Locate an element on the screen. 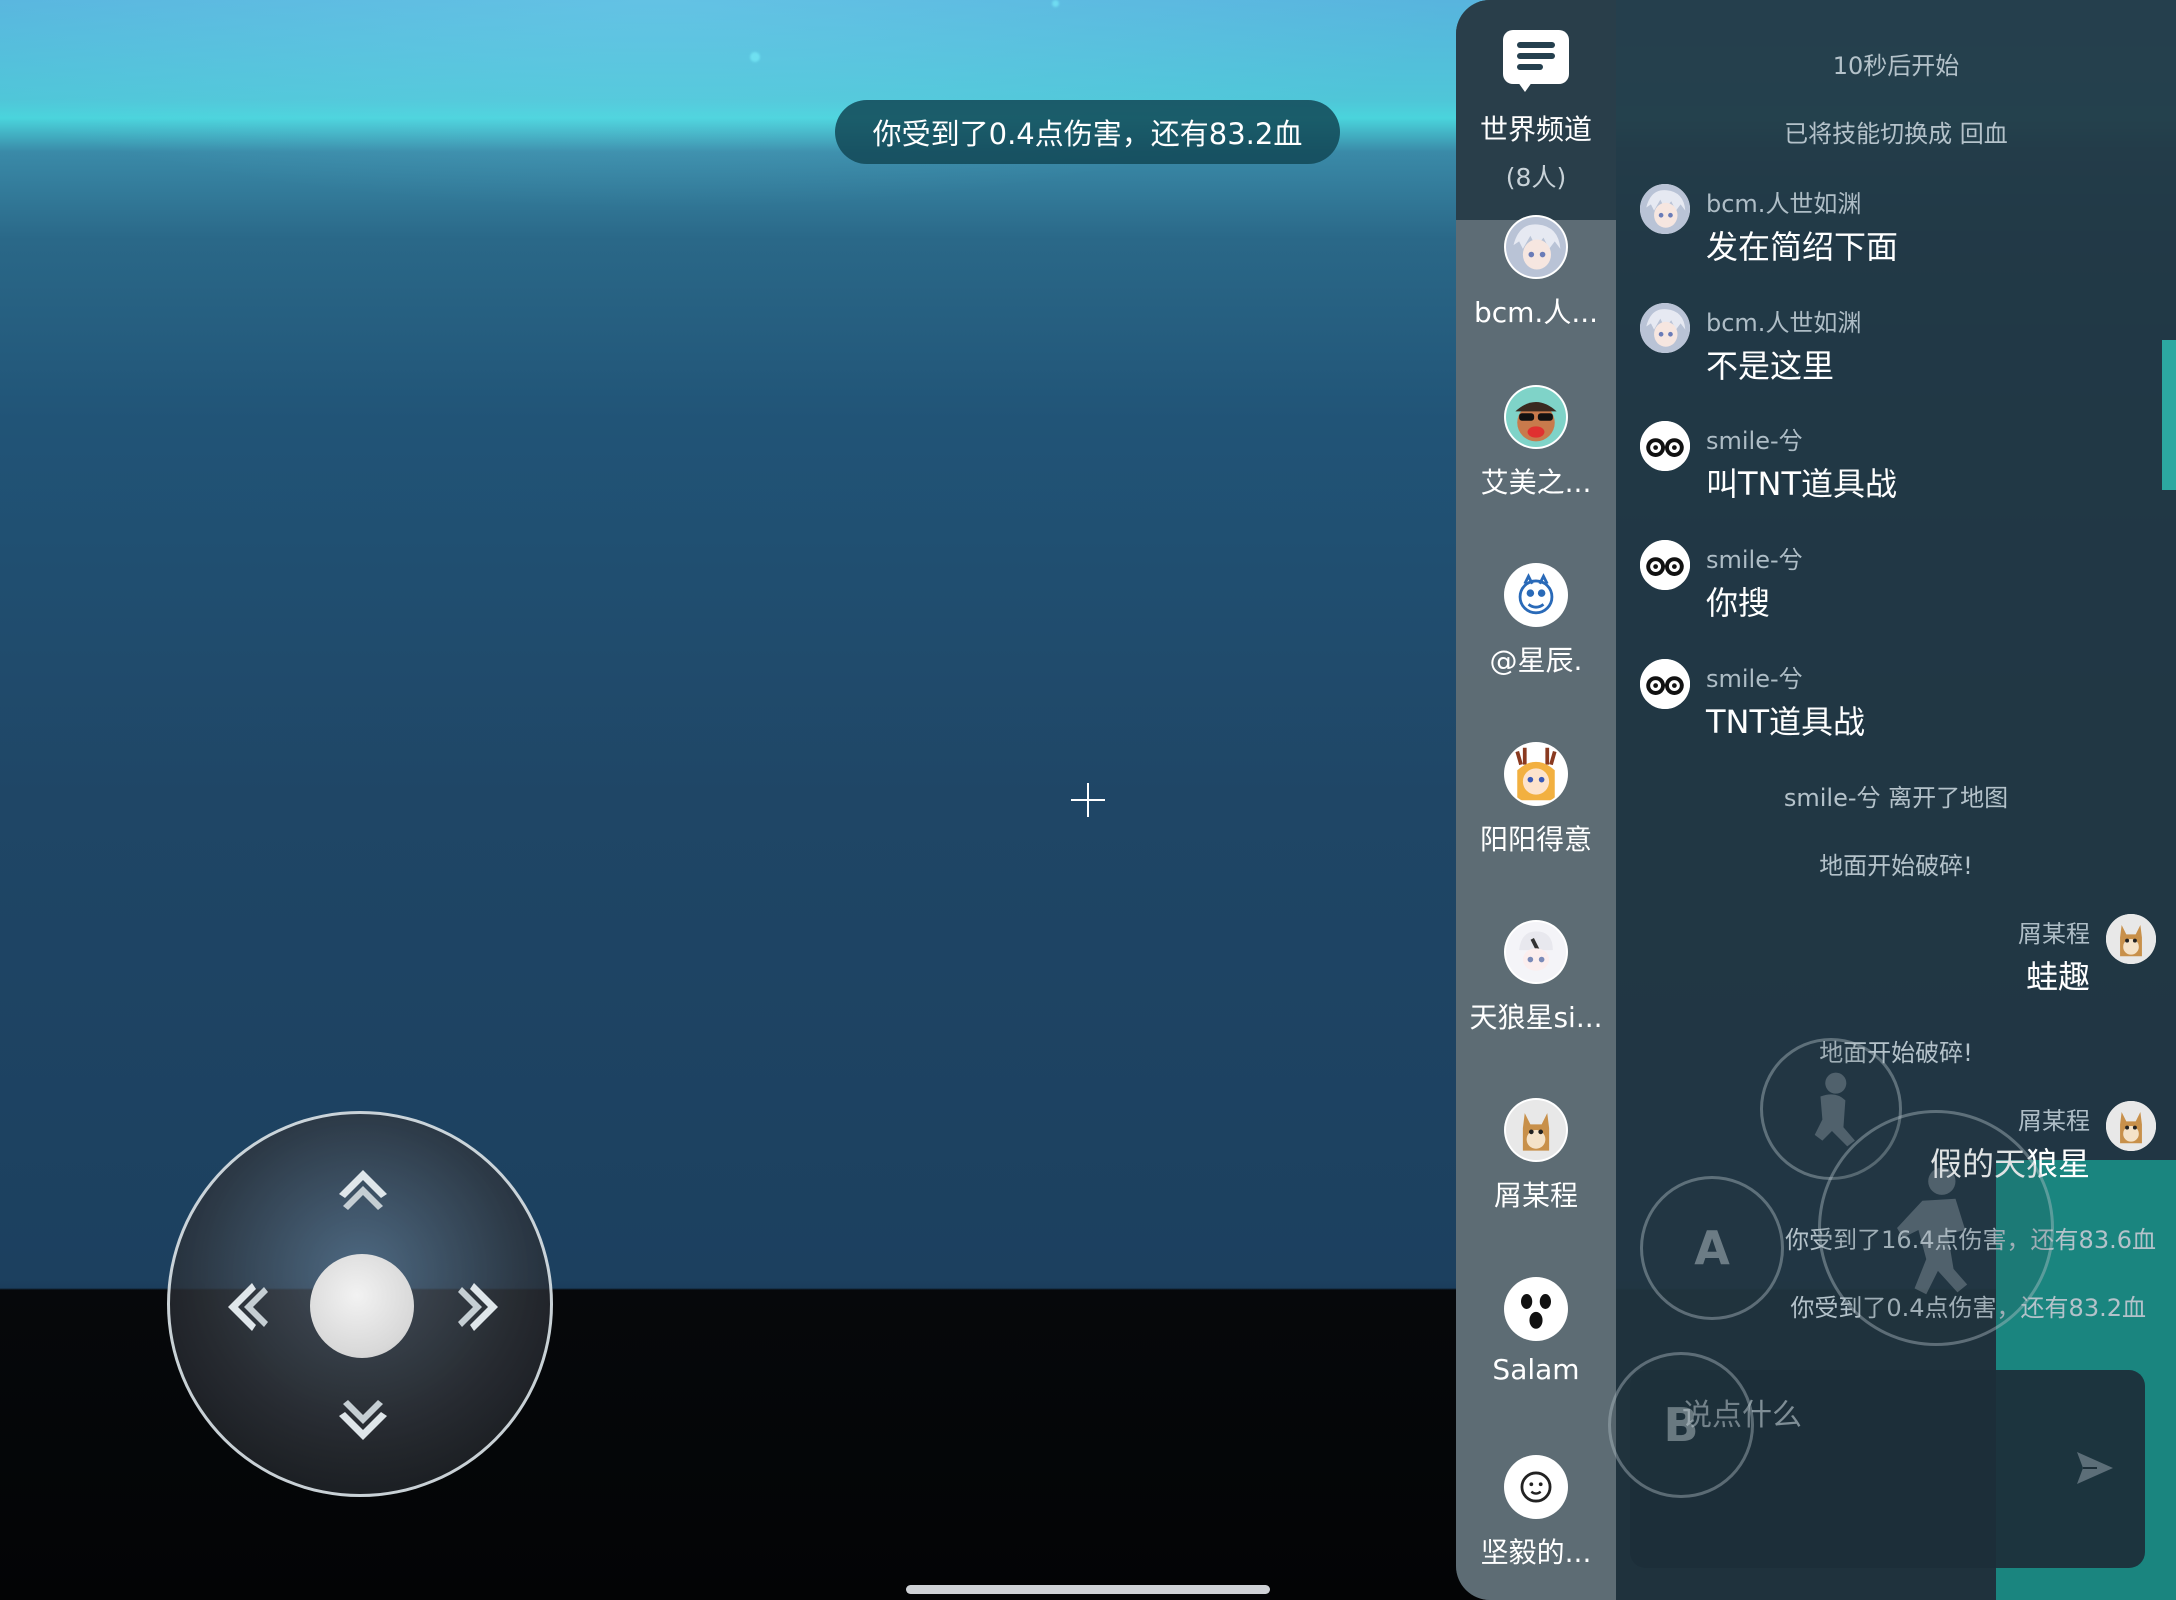 This screenshot has width=2176, height=1600. chat-message: bcm.人世如渊 发在简绍下面 is located at coordinates (1900, 234).